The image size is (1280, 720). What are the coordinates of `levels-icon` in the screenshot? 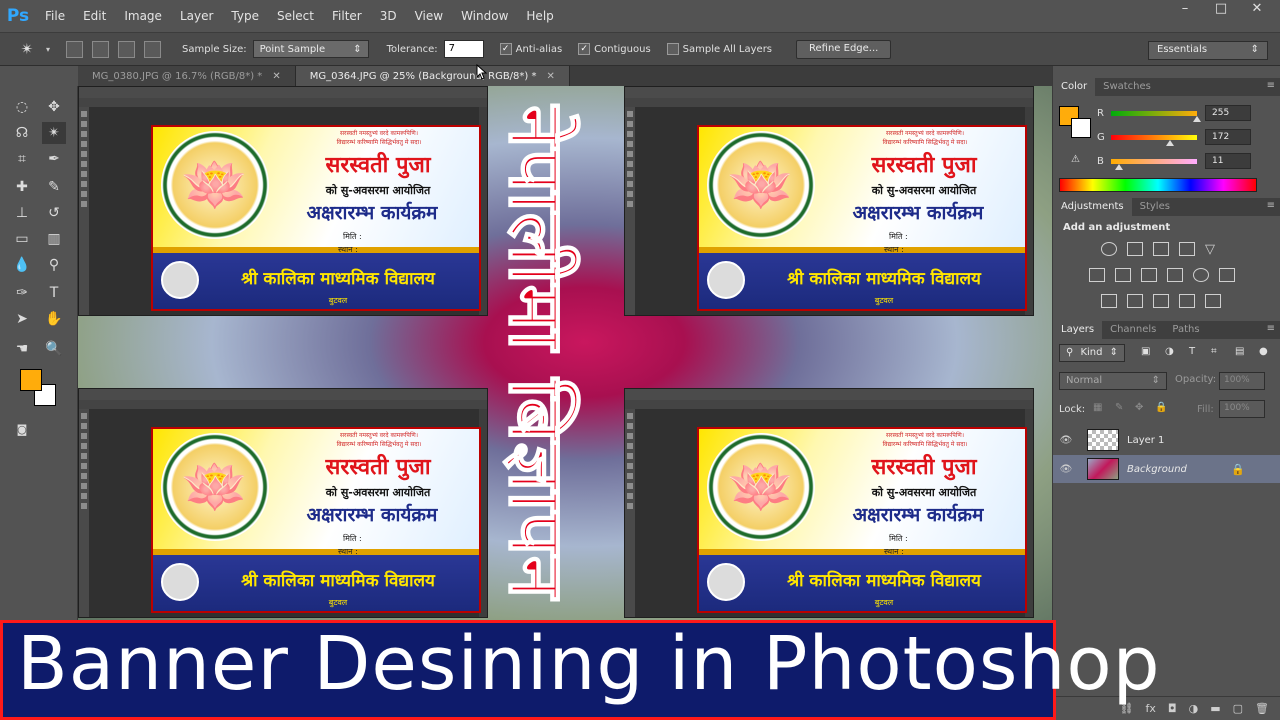 It's located at (1135, 249).